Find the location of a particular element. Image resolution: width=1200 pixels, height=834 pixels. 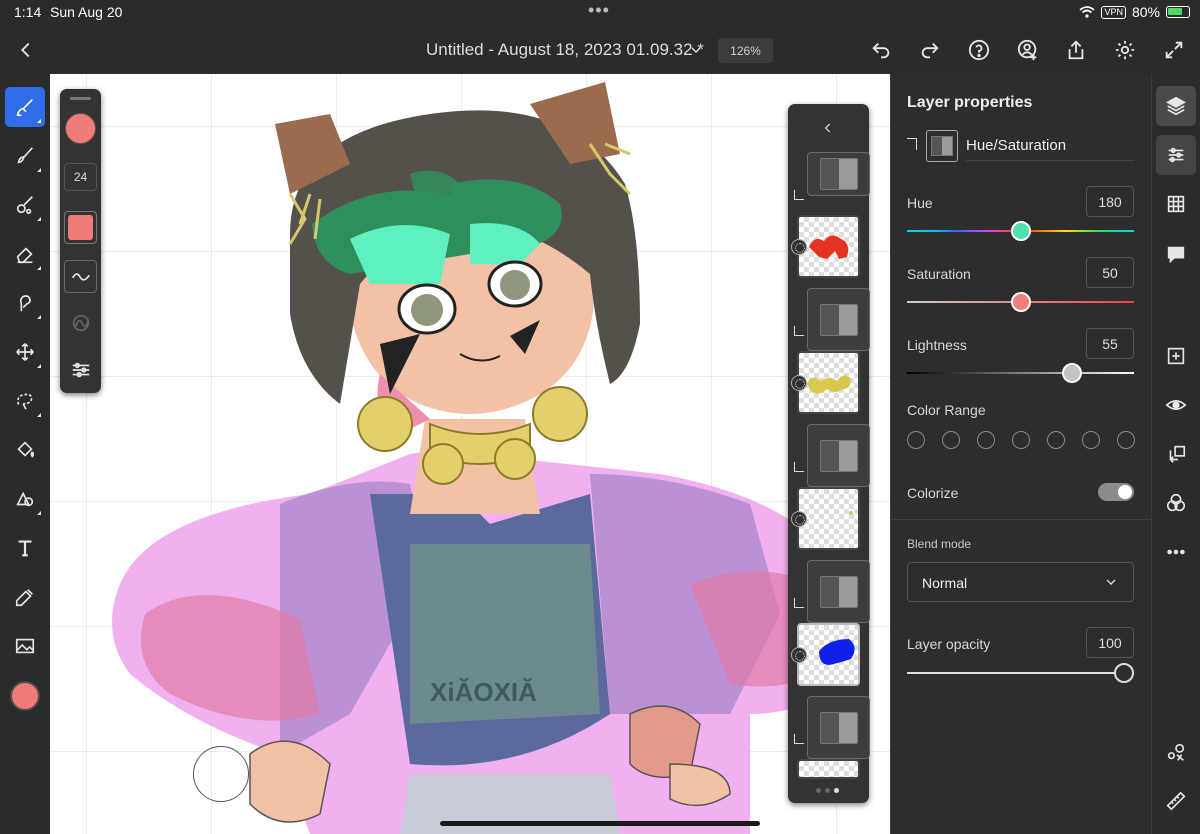

shirt-print: XiĂOXIĂ is located at coordinates (483, 692).